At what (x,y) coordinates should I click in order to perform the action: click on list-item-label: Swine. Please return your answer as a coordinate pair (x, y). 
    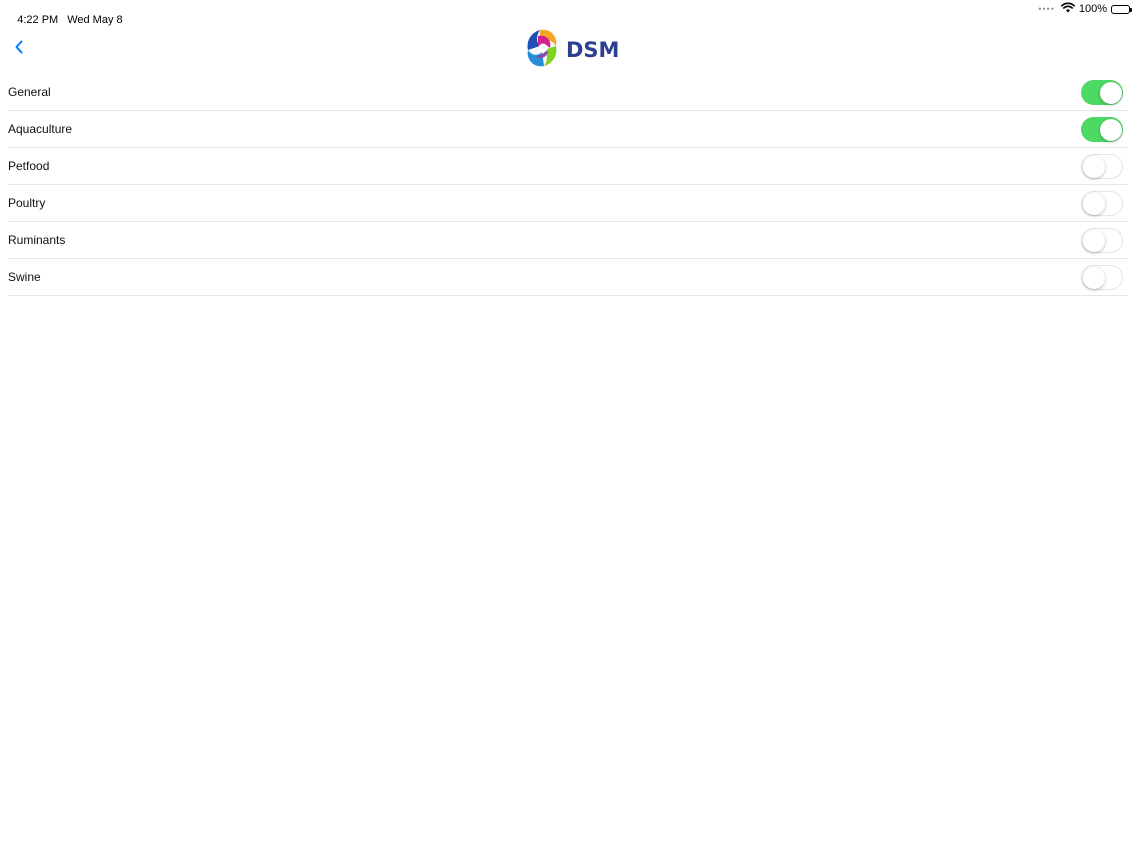
    Looking at the image, I should click on (24, 277).